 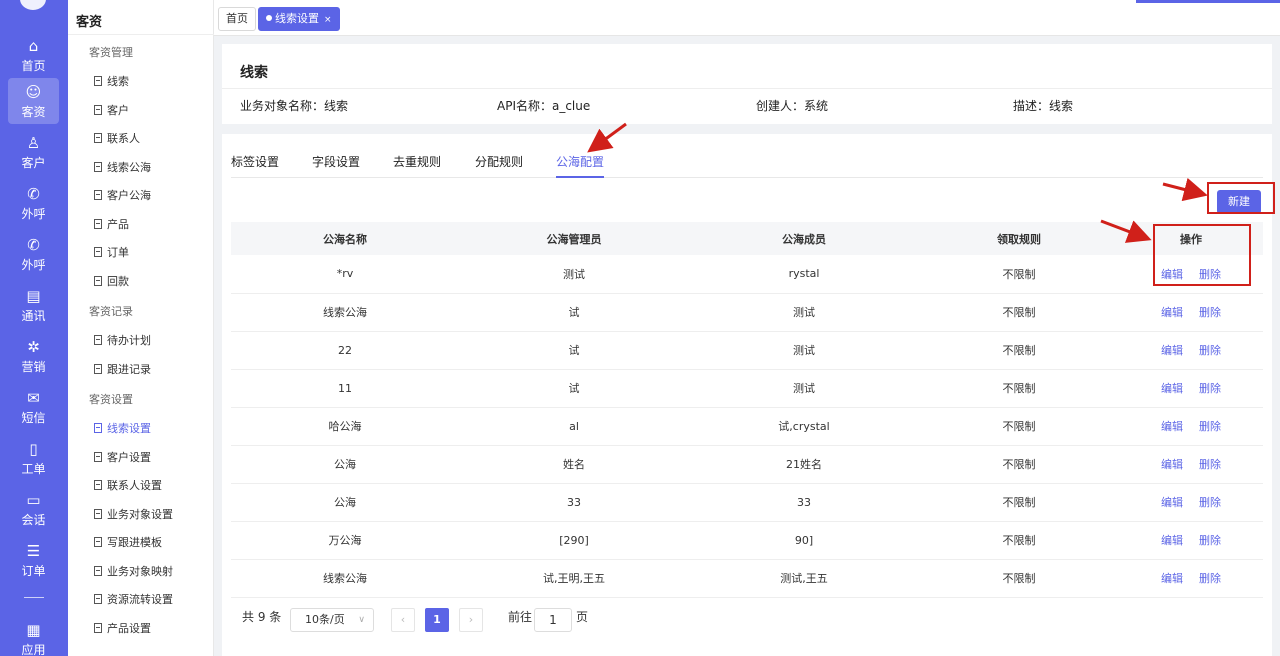 I want to click on arrow-to-new, so click(x=1185, y=189).